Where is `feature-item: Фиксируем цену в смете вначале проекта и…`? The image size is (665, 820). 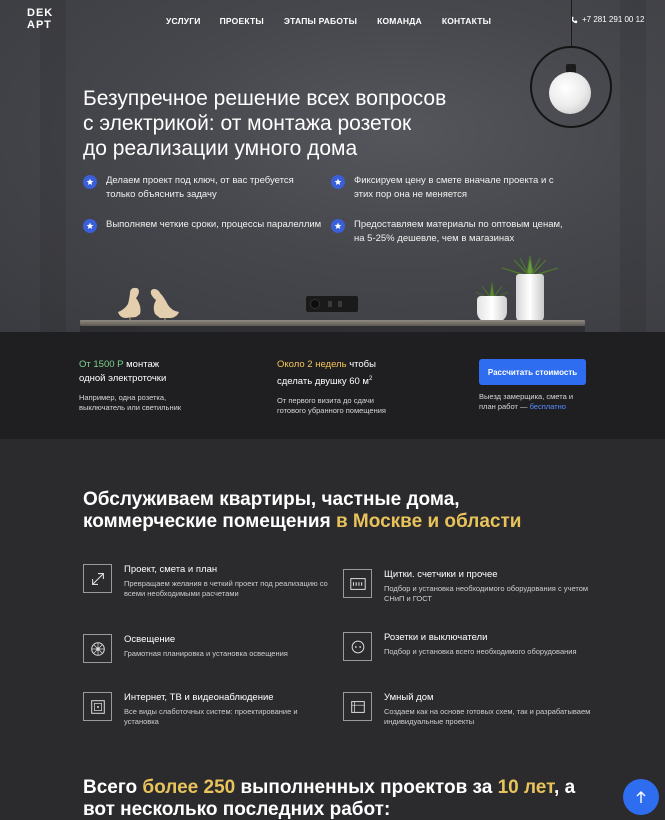 feature-item: Фиксируем цену в смете вначале проекта и… is located at coordinates (451, 188).